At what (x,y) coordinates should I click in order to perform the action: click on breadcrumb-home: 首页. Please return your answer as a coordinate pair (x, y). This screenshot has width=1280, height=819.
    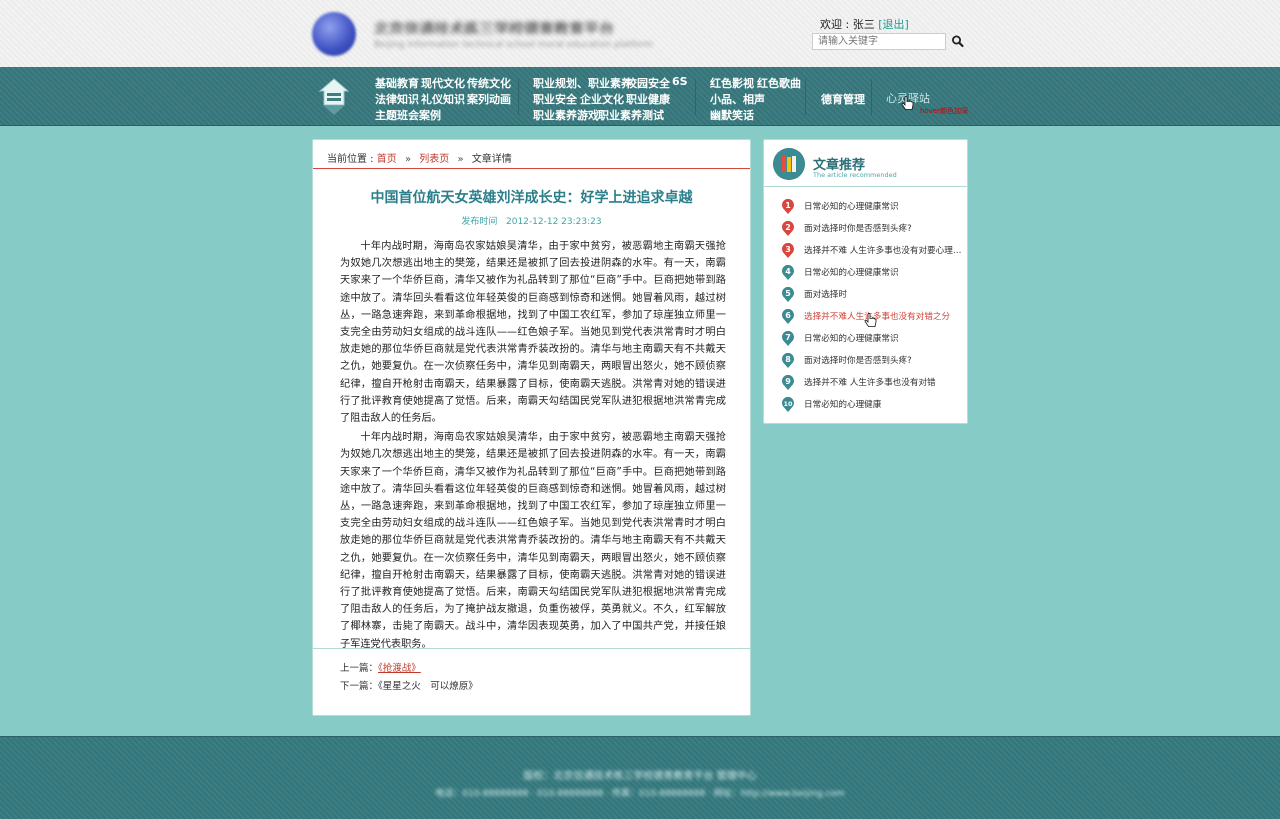
    Looking at the image, I should click on (387, 159).